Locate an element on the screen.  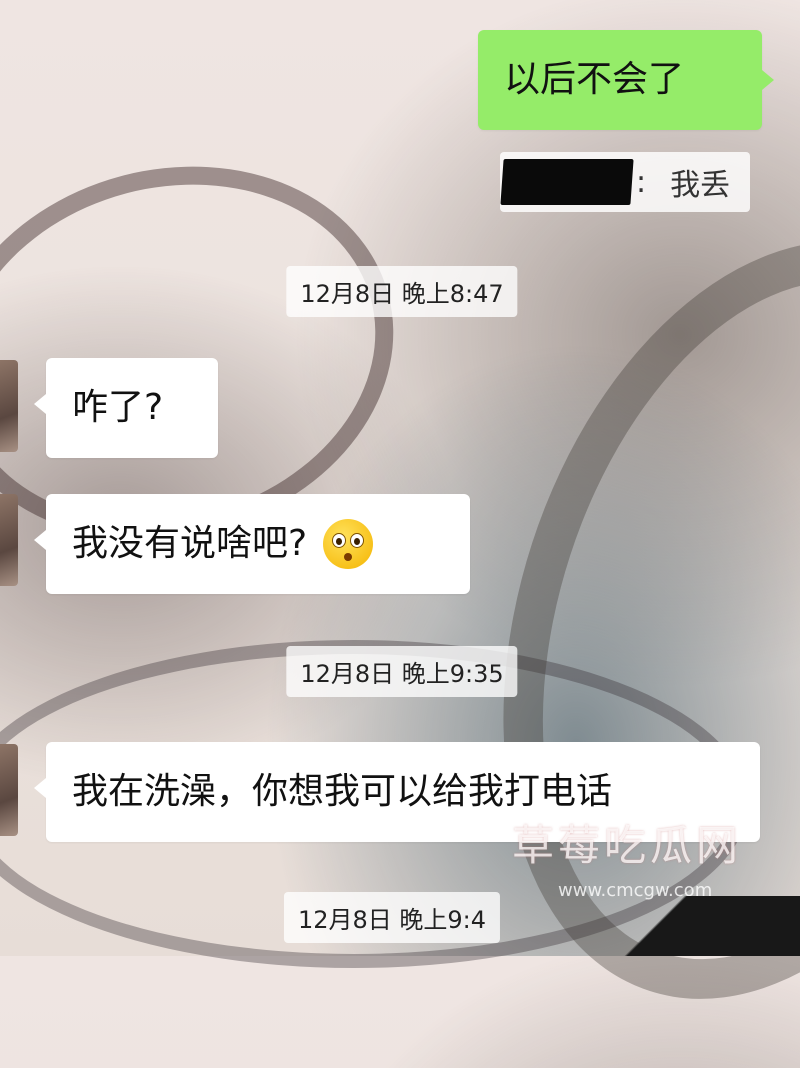
message-bubble-sent: 以后不会了 is located at coordinates (626, 80).